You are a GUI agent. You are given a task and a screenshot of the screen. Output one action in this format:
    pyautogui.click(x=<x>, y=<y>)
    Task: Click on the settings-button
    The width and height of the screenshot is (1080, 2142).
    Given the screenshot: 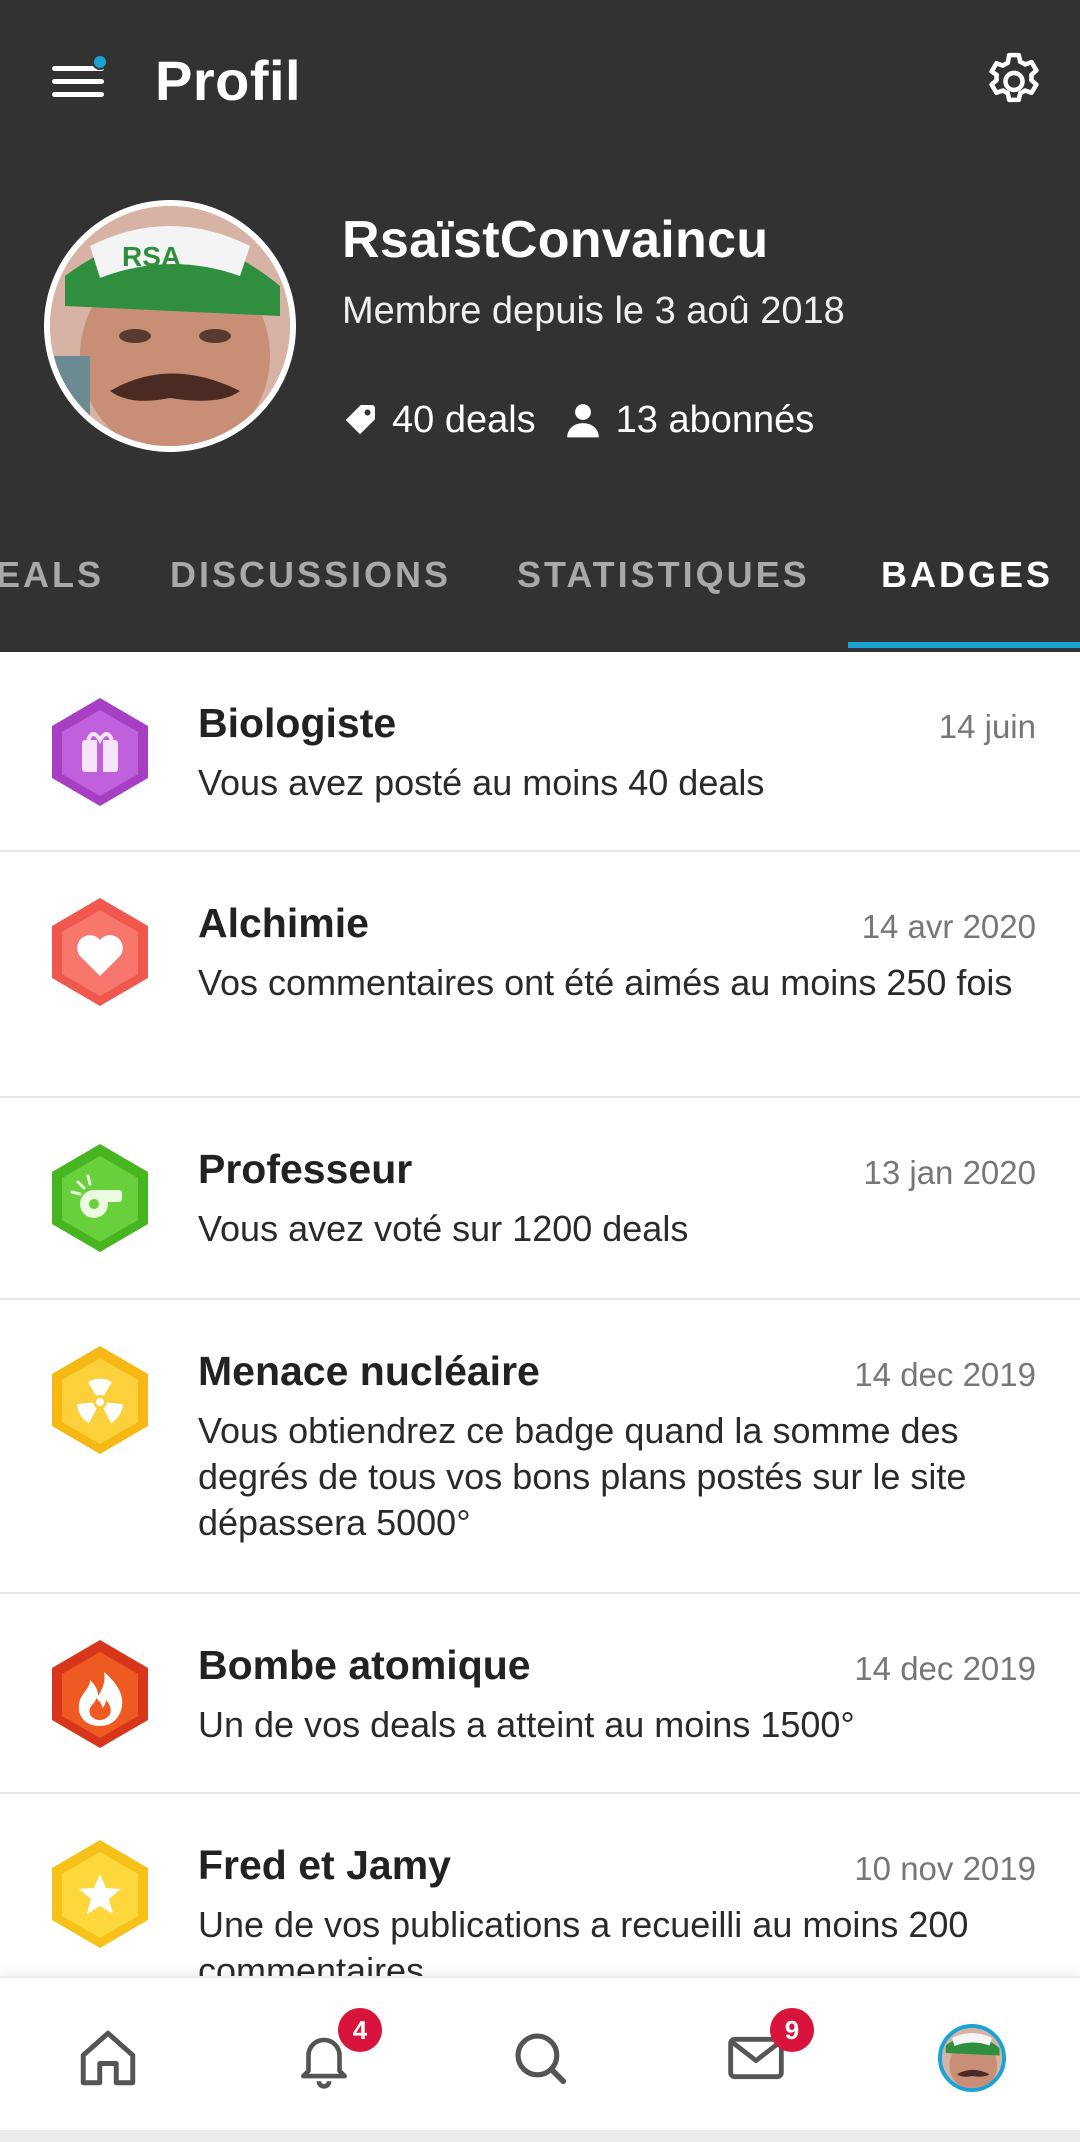 What is the action you would take?
    pyautogui.click(x=1014, y=82)
    